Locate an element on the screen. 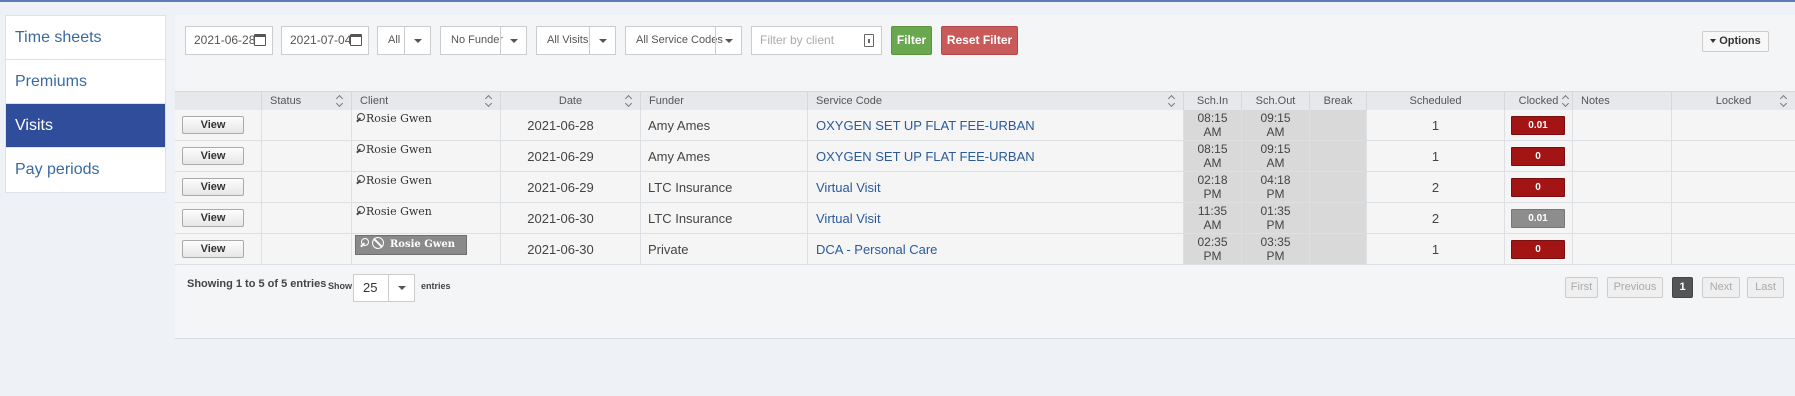 The width and height of the screenshot is (1795, 396). start-date-input: 2021-06-28 is located at coordinates (229, 40).